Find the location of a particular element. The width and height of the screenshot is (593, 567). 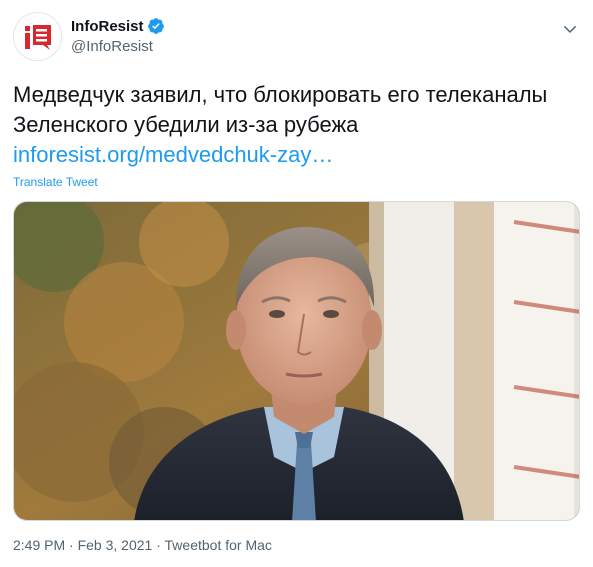

chevron-down-icon is located at coordinates (570, 29).